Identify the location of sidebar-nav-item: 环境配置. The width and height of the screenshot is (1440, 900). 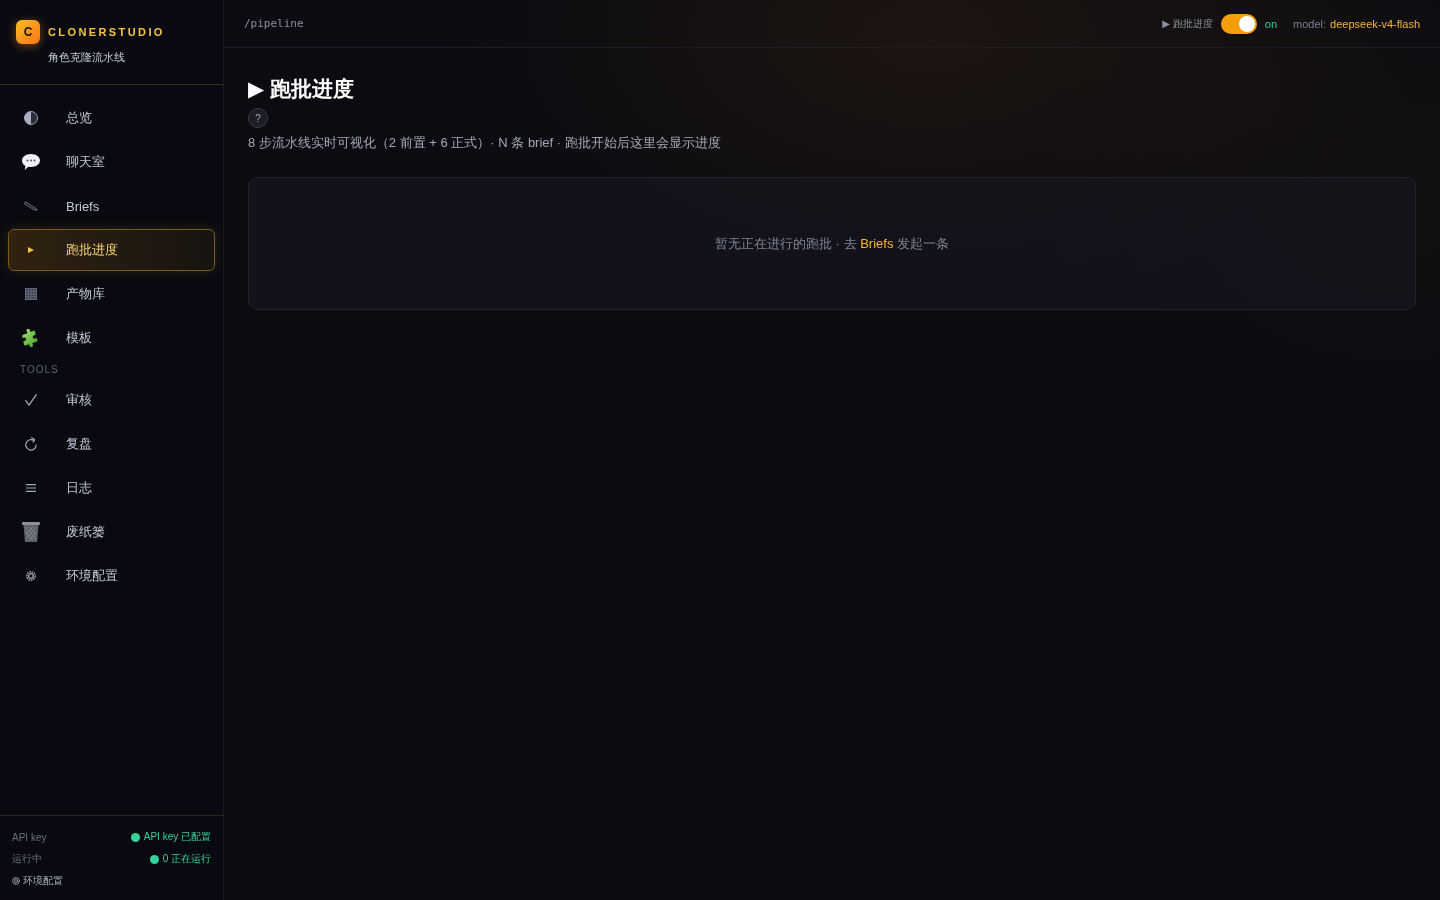
(111, 576).